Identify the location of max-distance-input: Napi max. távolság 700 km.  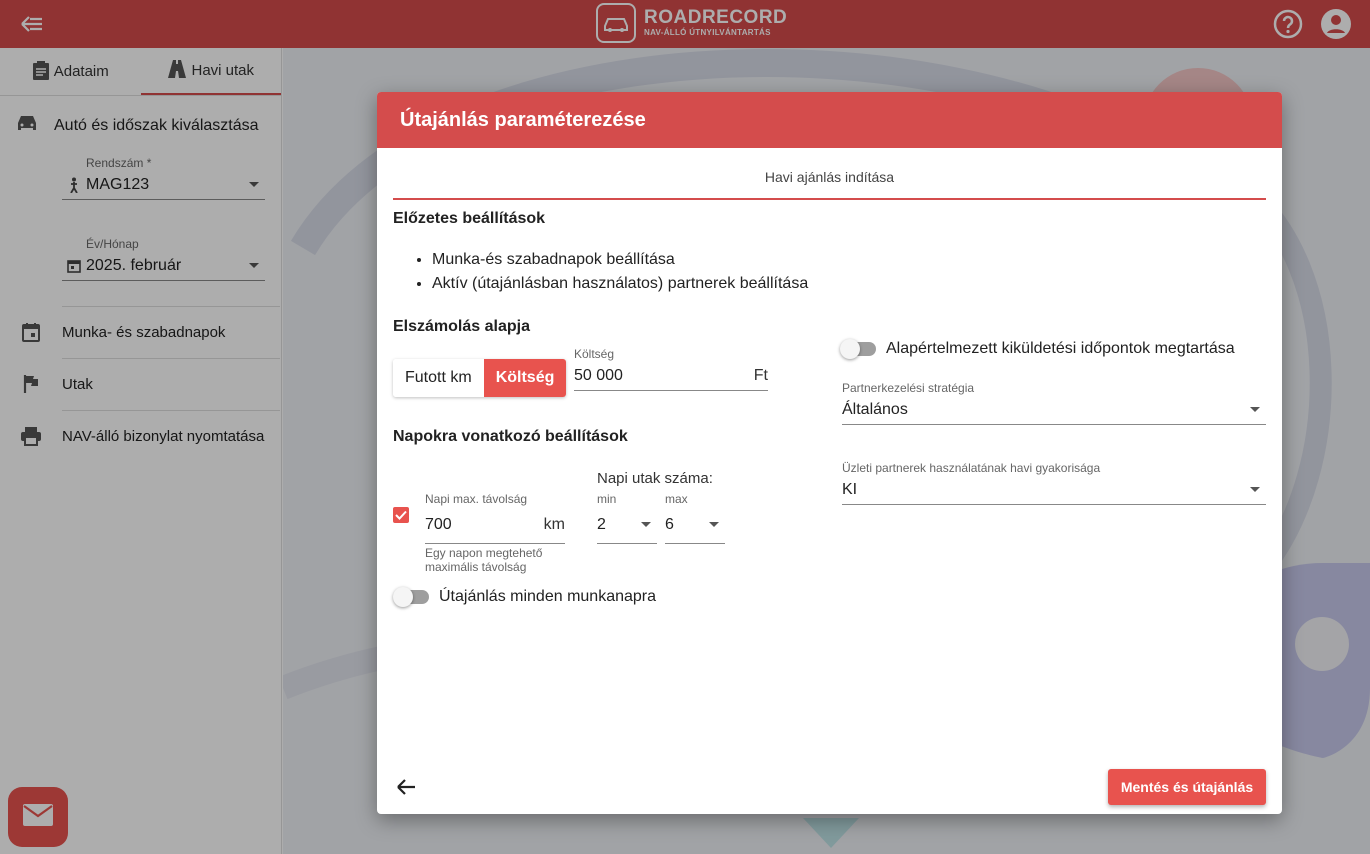
(495, 518).